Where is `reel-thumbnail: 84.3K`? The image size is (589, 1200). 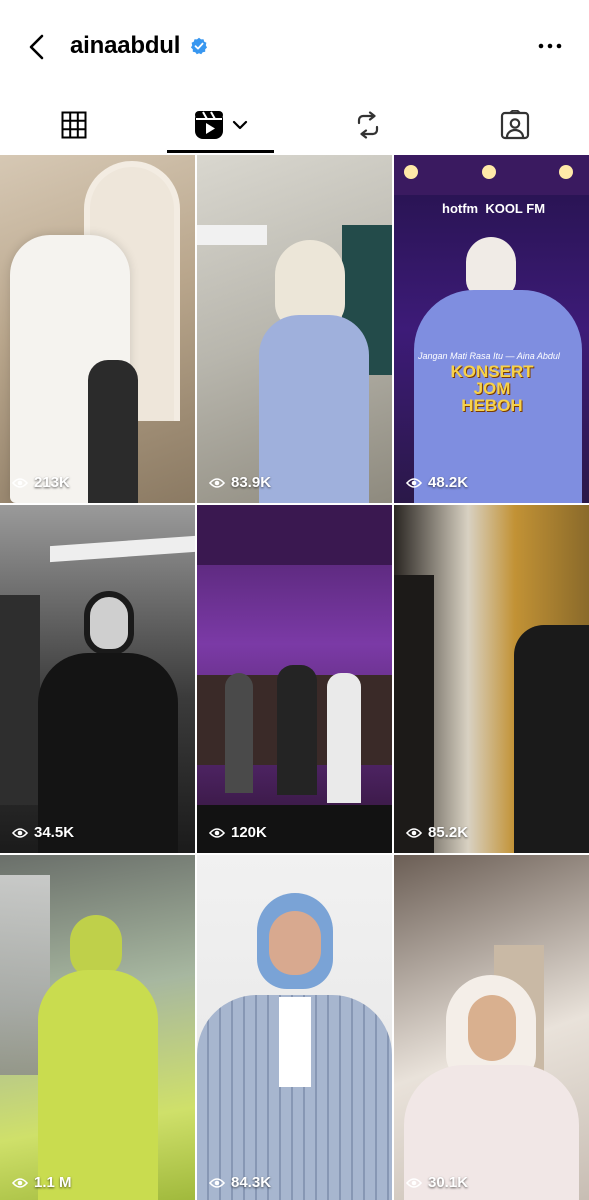 reel-thumbnail: 84.3K is located at coordinates (294, 1027).